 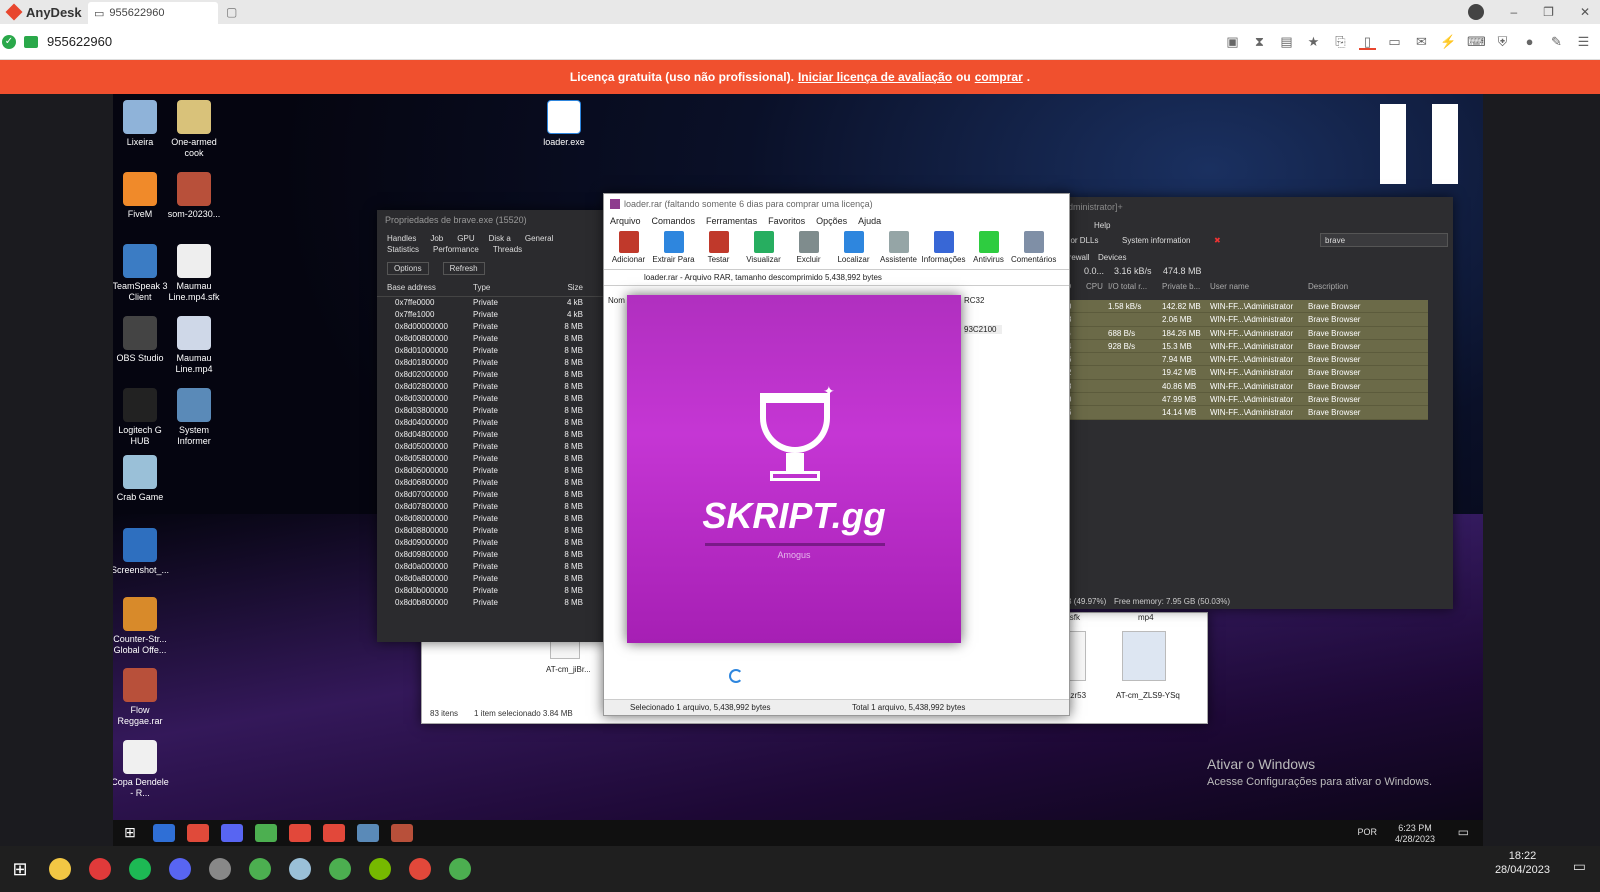 What do you see at coordinates (492, 387) in the screenshot?
I see `table-row: 0x8d02800000 Private 8 MB` at bounding box center [492, 387].